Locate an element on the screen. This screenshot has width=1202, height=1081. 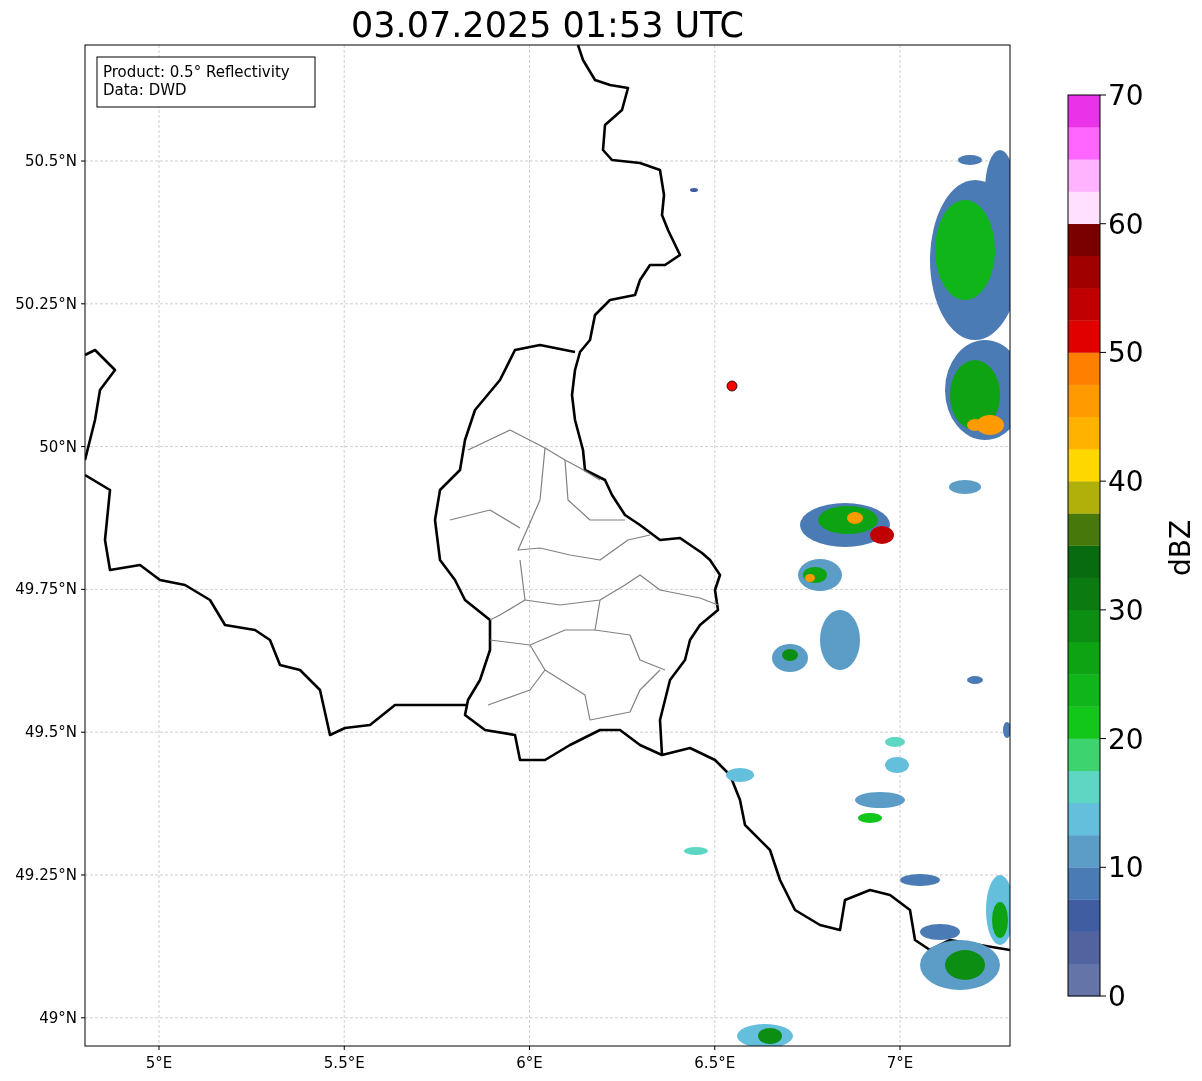
latitude-label: 49.75°N is located at coordinates (46, 589).